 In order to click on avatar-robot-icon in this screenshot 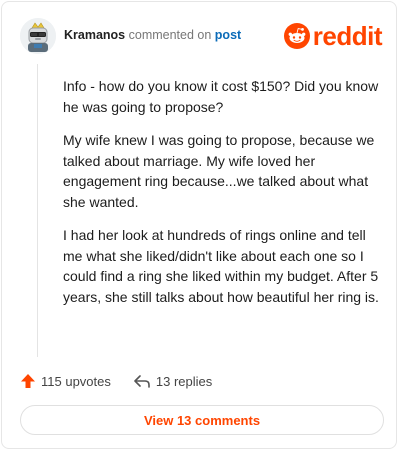, I will do `click(38, 36)`.